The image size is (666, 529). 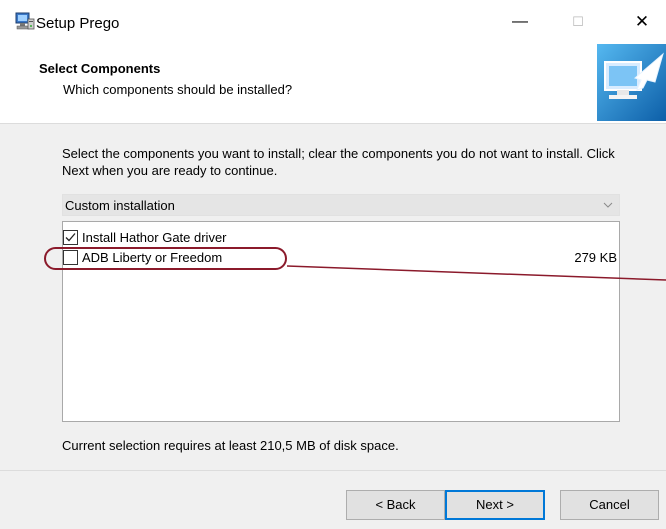 I want to click on installer-computer-icon, so click(x=25, y=21).